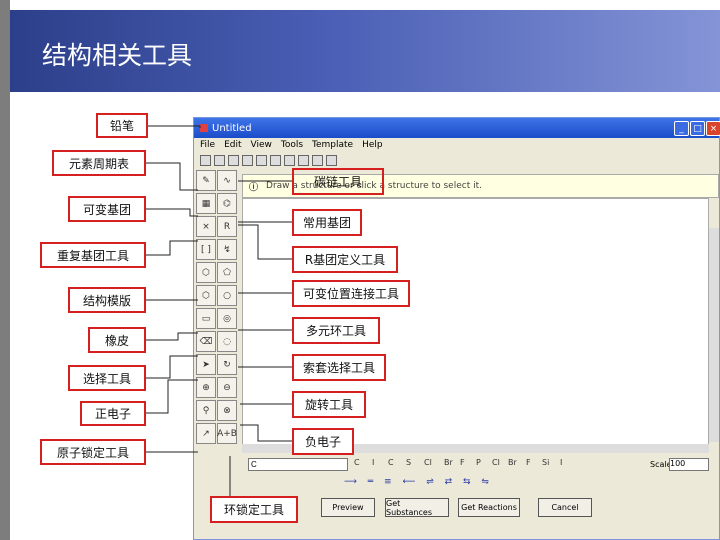  I want to click on callout-atom-lock: 原子锁定工具, so click(93, 452).